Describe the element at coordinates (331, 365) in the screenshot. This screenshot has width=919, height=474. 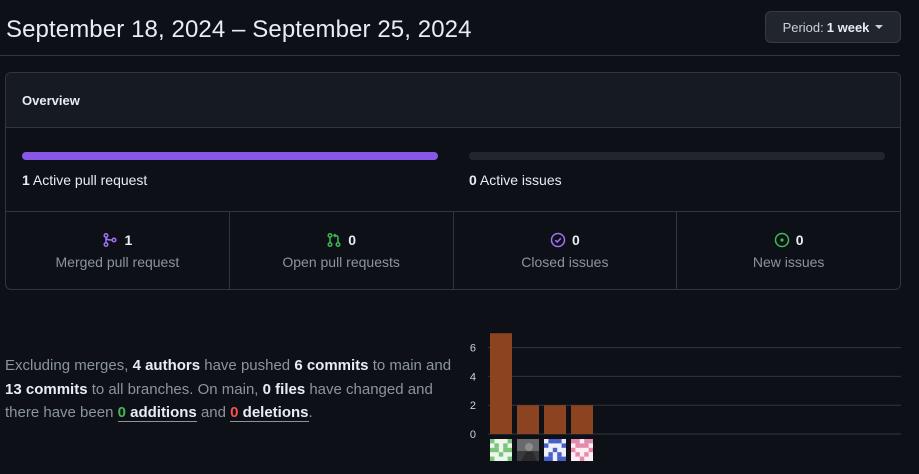
I see `commits-main-count: 6 commits` at that location.